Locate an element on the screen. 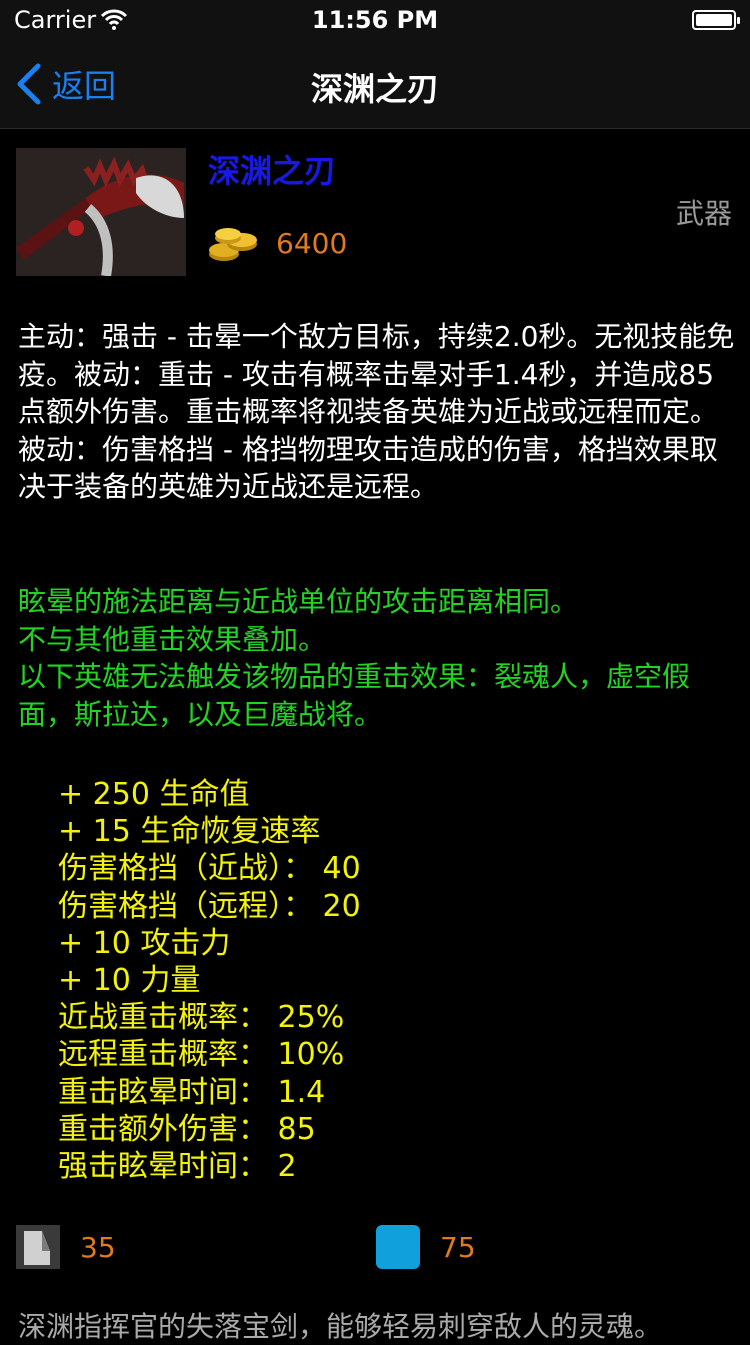  stat-line: 远程重击概率： 10% is located at coordinates (201, 1055).